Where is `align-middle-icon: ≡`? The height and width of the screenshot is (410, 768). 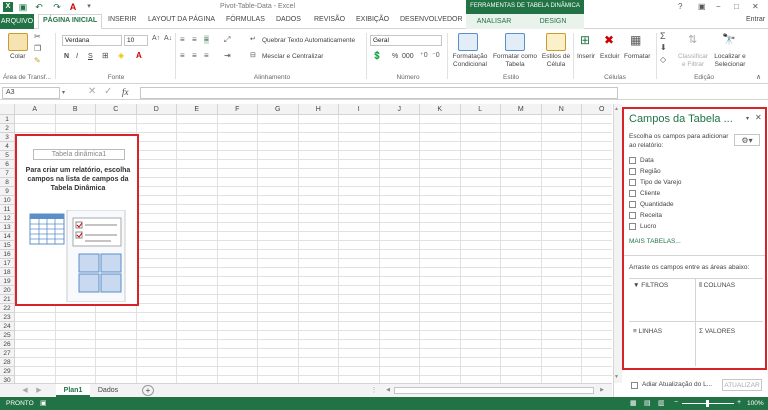 align-middle-icon: ≡ is located at coordinates (194, 39).